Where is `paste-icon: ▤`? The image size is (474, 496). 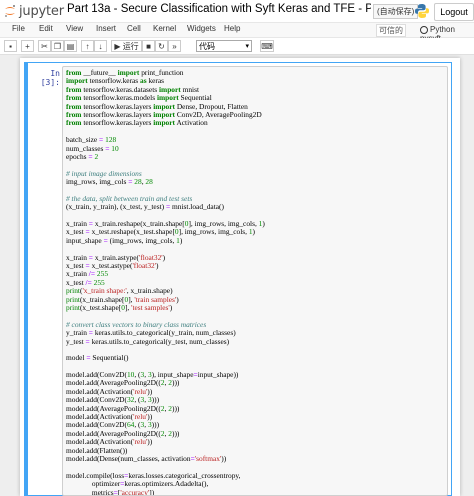
paste-icon: ▤ is located at coordinates (70, 46).